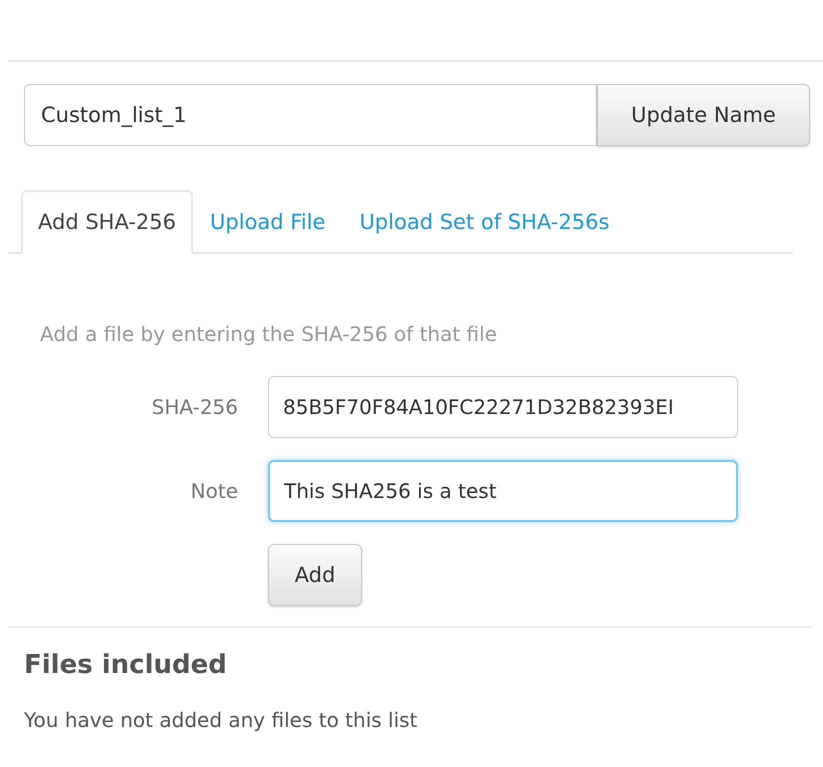 The height and width of the screenshot is (767, 823). What do you see at coordinates (703, 115) in the screenshot?
I see `update-name-button: Update Name` at bounding box center [703, 115].